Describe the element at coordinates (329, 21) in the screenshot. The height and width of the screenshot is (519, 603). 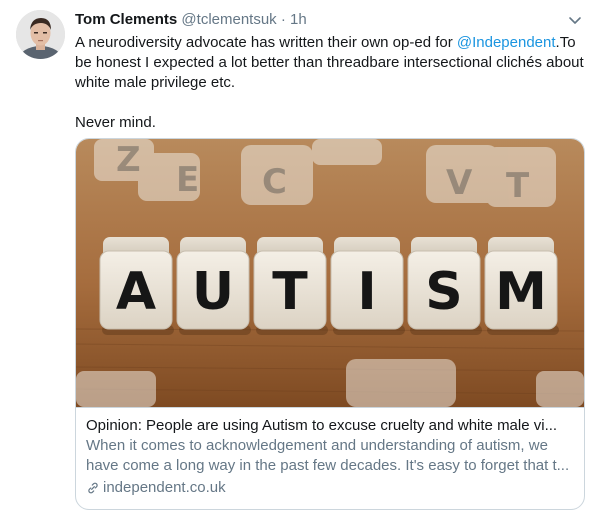
I see `tweet-header: Tom Clements @tclementsuk · 1h` at that location.